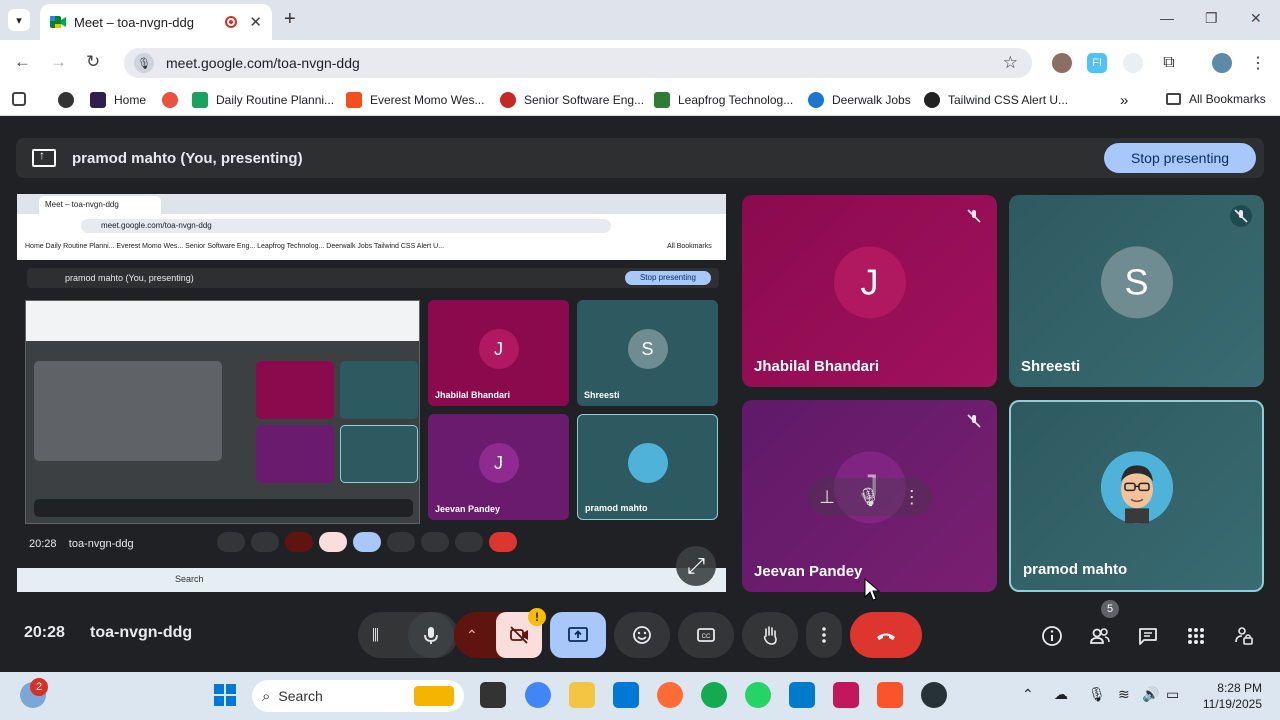  What do you see at coordinates (93, 62) in the screenshot?
I see `reload-icon: ↻` at bounding box center [93, 62].